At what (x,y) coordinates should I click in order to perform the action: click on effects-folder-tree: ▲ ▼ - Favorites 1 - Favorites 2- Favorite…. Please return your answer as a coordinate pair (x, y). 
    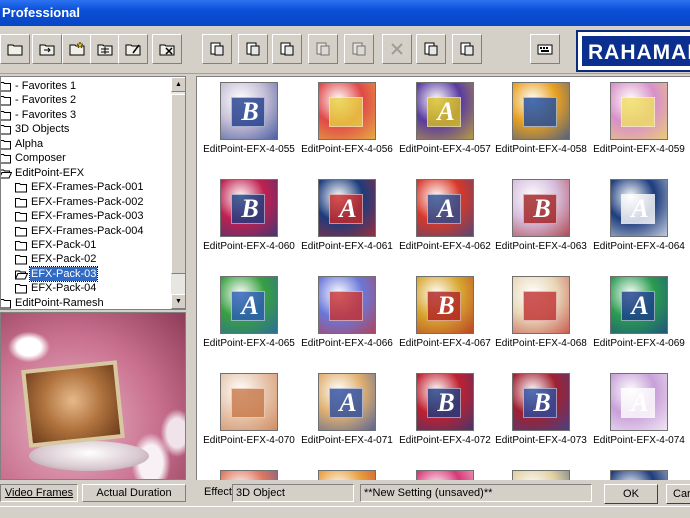
    Looking at the image, I should click on (93, 193).